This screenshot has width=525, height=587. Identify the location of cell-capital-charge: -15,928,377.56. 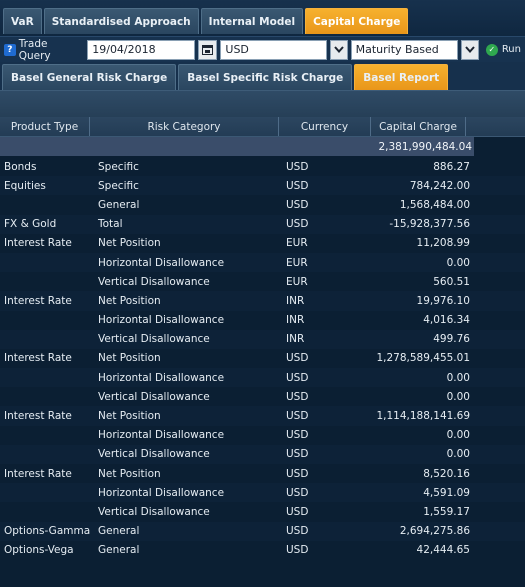
(429, 224).